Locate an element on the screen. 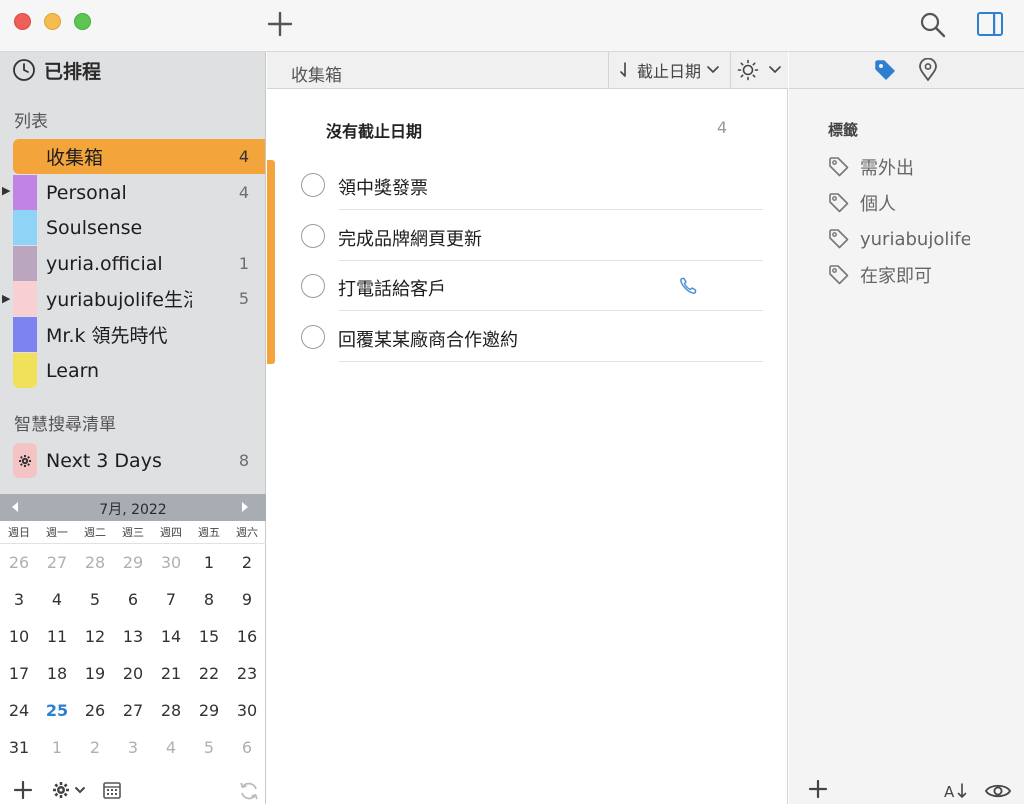 Image resolution: width=1024 pixels, height=804 pixels. calendar-toggle-icon is located at coordinates (112, 790).